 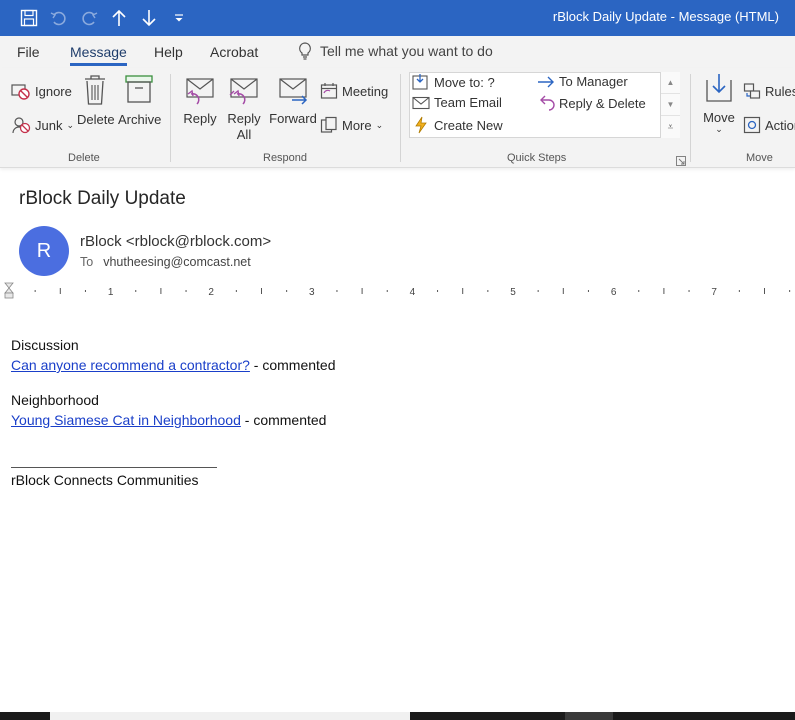 I want to click on rules-icon, so click(x=752, y=91).